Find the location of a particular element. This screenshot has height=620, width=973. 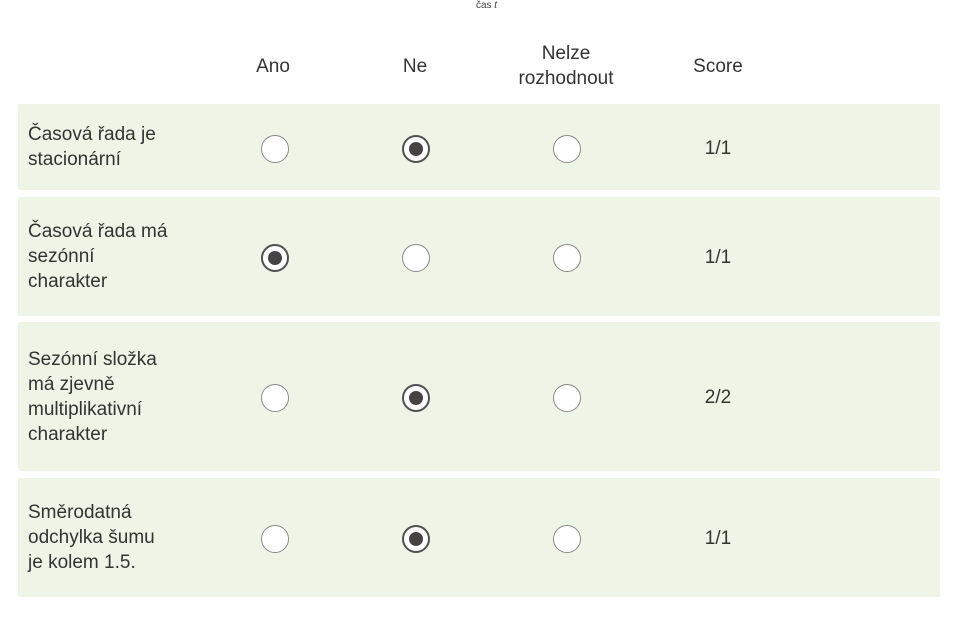

column-header-nelze-rozhodnout: Nelze rozhodnout is located at coordinates (566, 66).